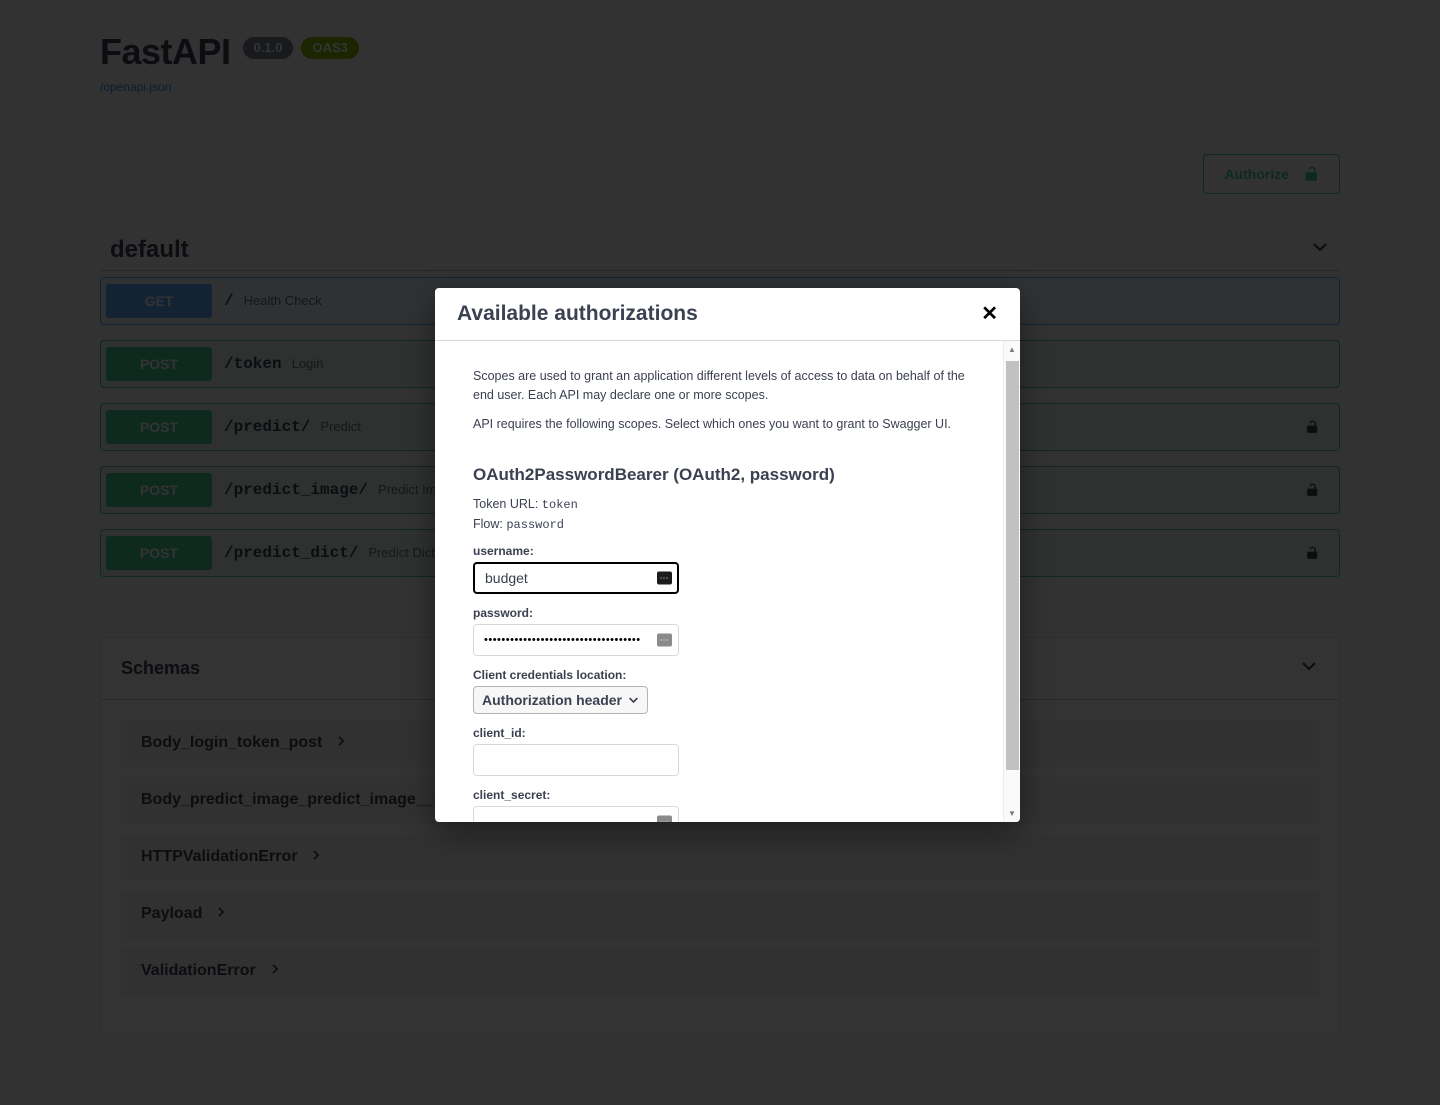  What do you see at coordinates (727, 524) in the screenshot?
I see `flow-line: Flow: password` at bounding box center [727, 524].